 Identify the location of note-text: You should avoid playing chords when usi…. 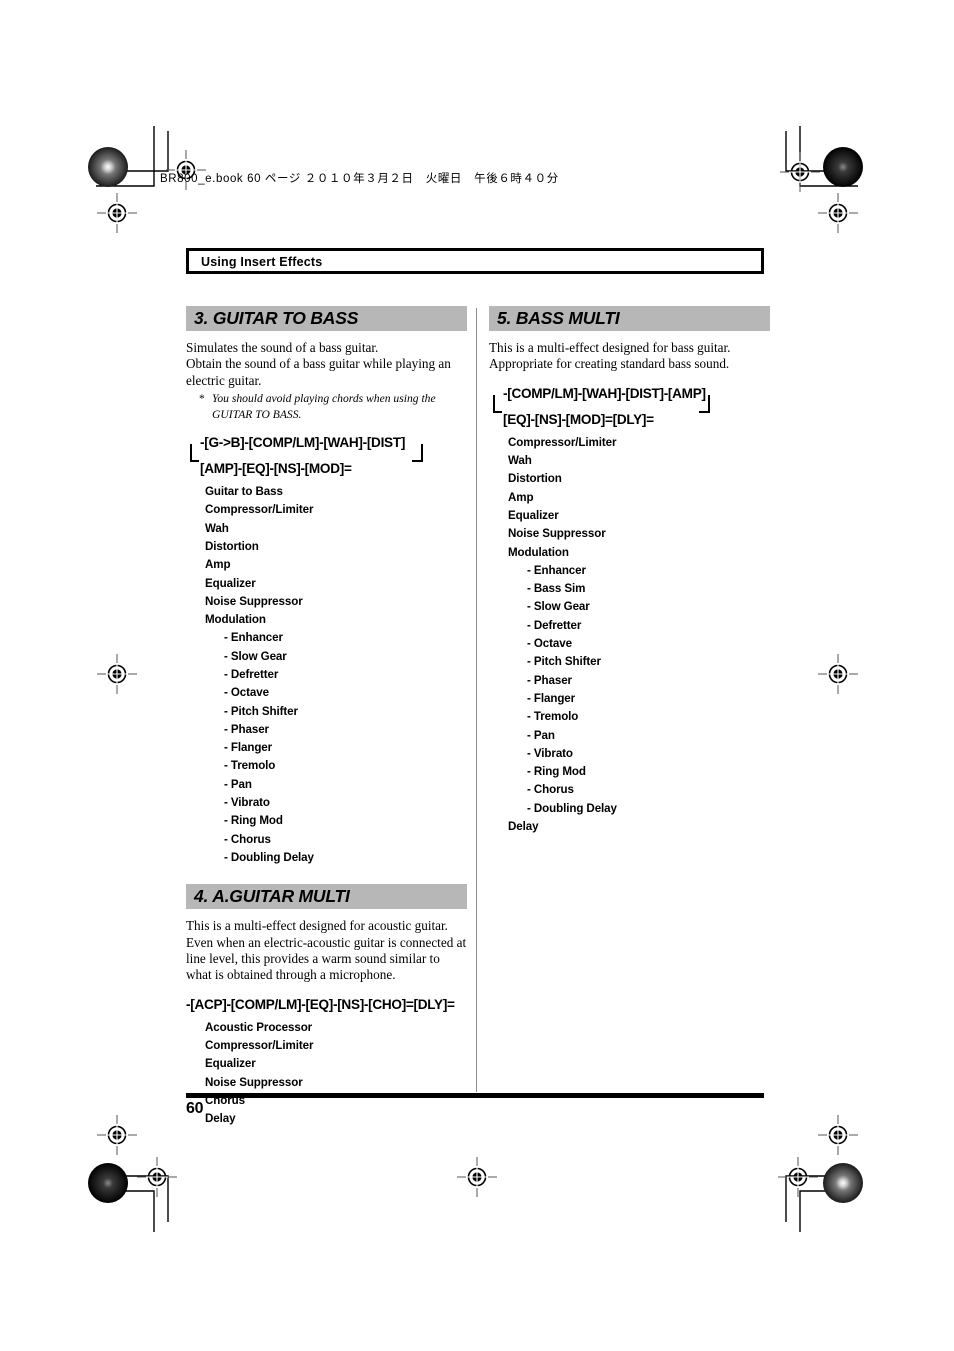
(324, 406).